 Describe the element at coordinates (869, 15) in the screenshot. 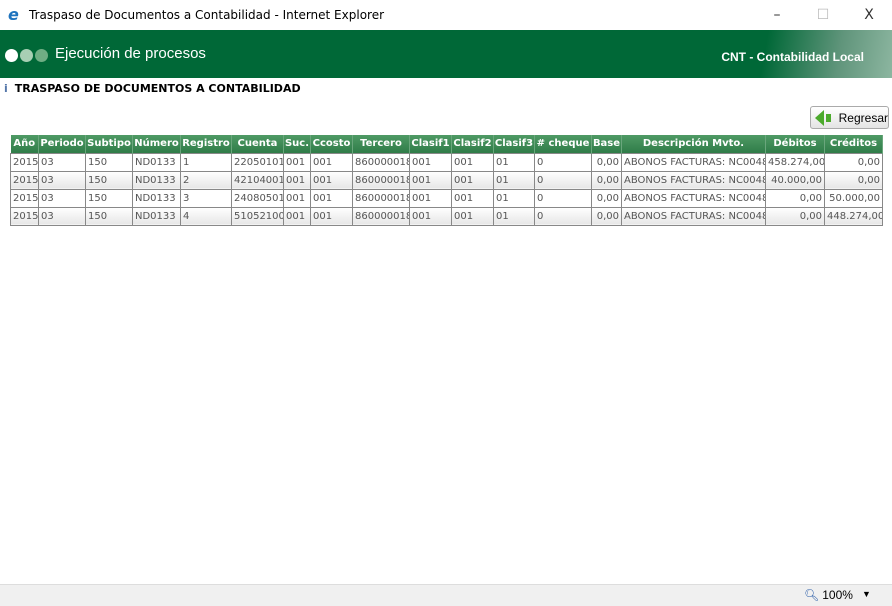

I see `close-button: X` at that location.